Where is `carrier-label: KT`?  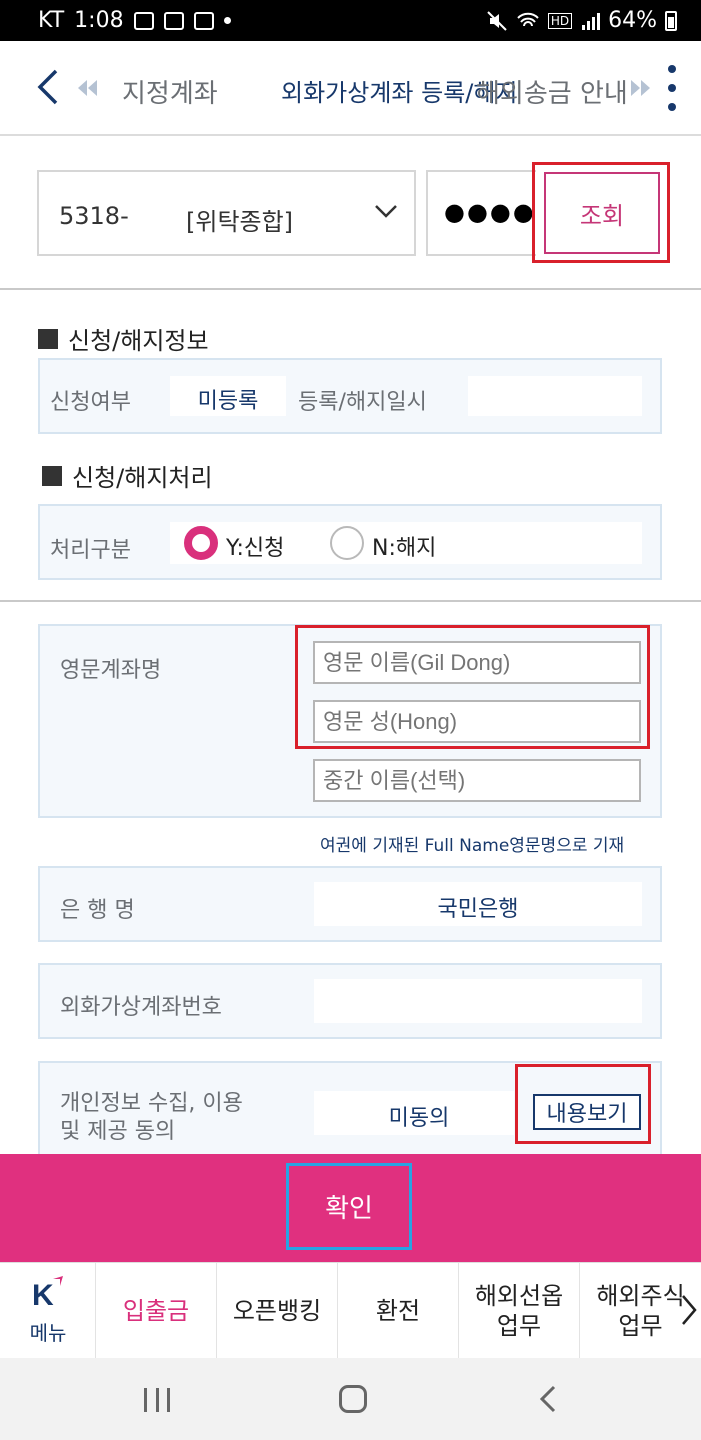 carrier-label: KT is located at coordinates (51, 20).